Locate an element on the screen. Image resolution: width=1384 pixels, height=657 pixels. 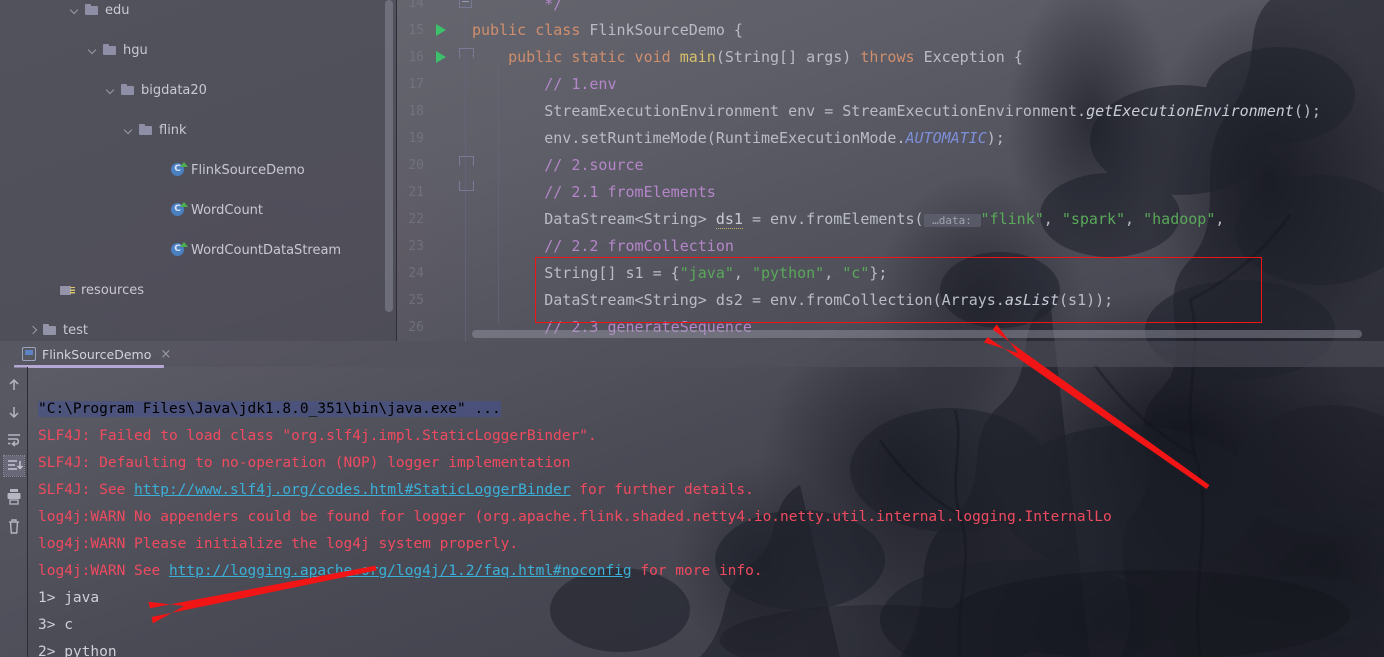
tree-item-bigdata20: bigdata20 is located at coordinates (198, 90).